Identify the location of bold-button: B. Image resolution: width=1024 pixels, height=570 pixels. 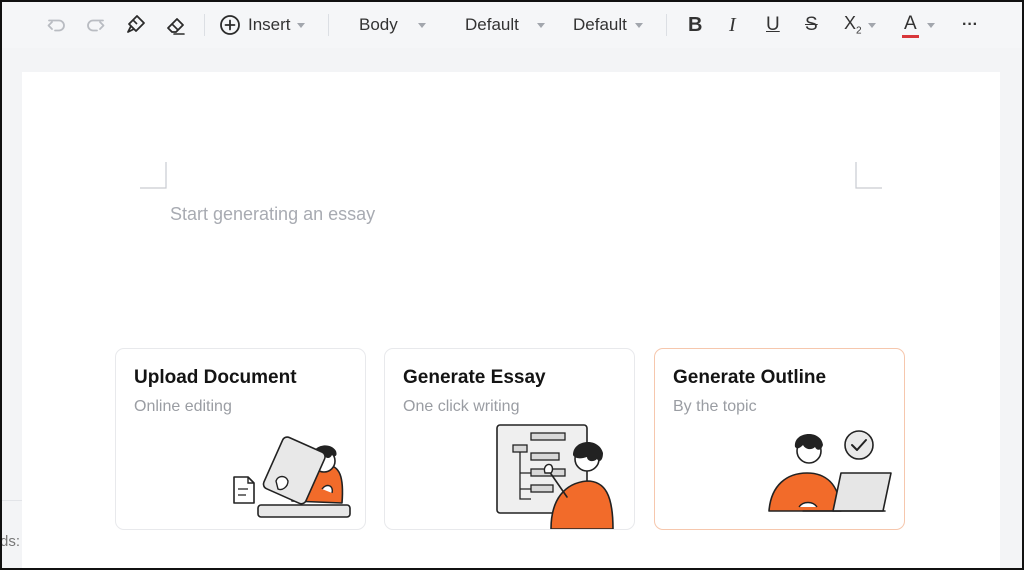
(695, 25).